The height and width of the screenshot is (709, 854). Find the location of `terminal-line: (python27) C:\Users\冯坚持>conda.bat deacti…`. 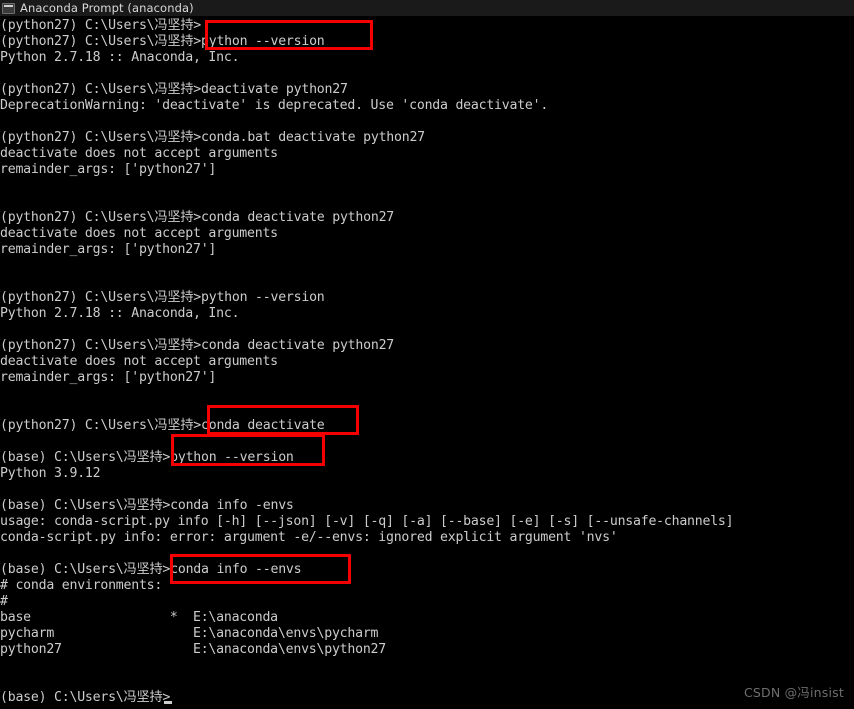

terminal-line: (python27) C:\Users\冯坚持>conda.bat deacti… is located at coordinates (212, 137).